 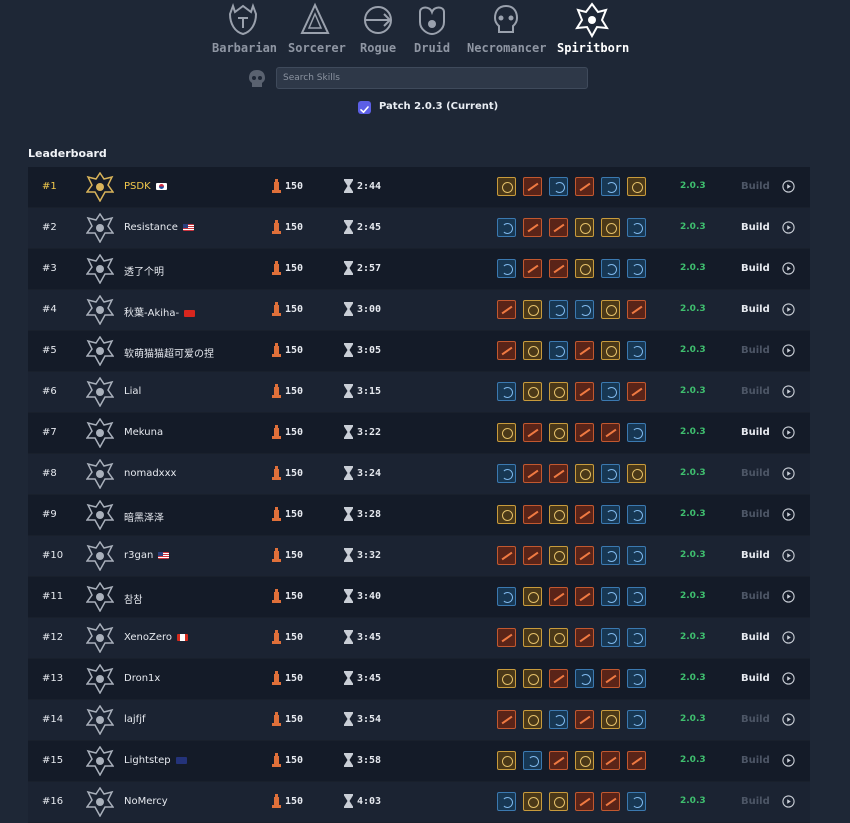 I want to click on player-name-text: Dron1x, so click(x=142, y=678).